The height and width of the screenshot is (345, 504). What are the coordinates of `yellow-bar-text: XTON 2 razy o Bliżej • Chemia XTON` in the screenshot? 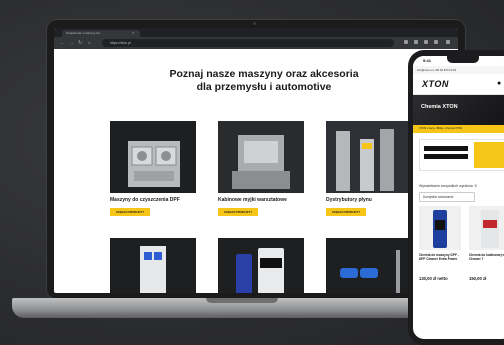 It's located at (441, 128).